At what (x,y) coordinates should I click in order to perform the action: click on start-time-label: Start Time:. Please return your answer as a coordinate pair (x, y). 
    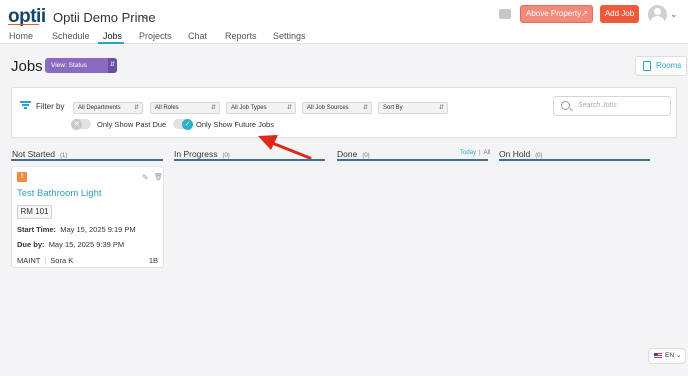
    Looking at the image, I should click on (37, 229).